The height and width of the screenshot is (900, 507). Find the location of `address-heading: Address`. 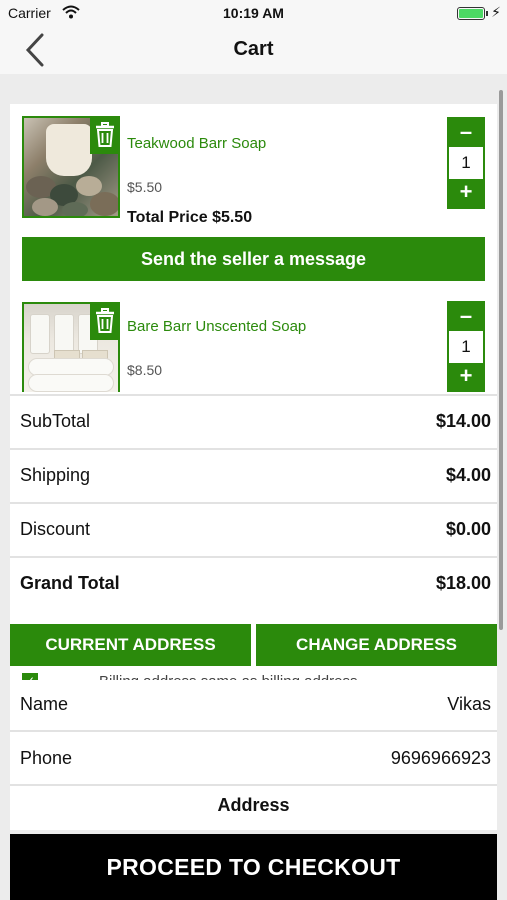

address-heading: Address is located at coordinates (253, 806).